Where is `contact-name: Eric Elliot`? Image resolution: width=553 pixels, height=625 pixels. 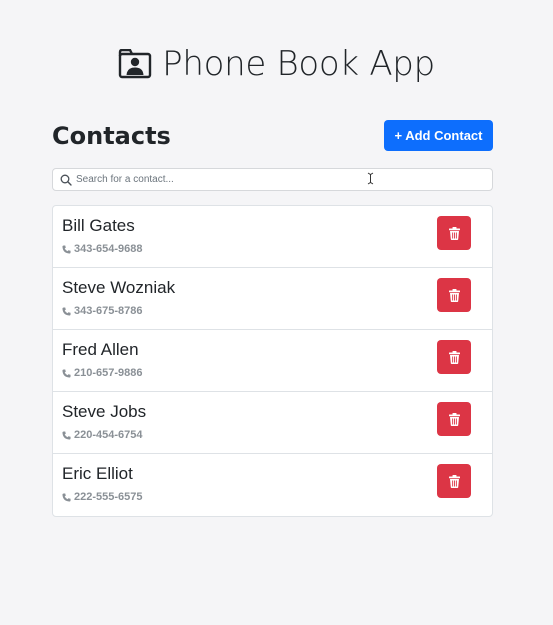
contact-name: Eric Elliot is located at coordinates (97, 473).